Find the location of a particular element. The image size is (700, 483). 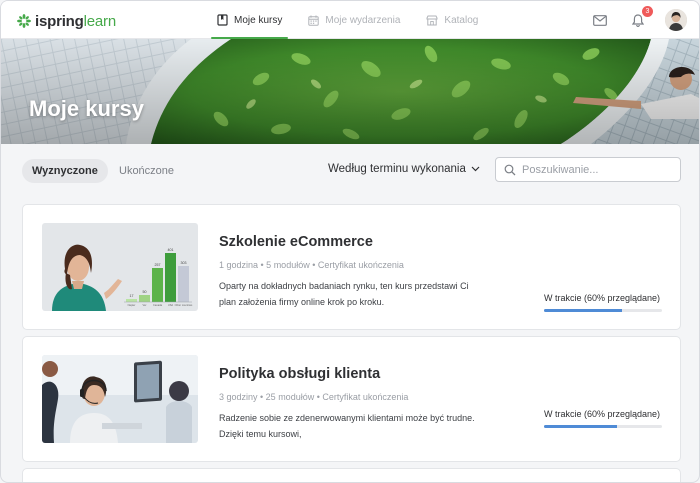

tab-assigned: Wyznyczone is located at coordinates (65, 171).